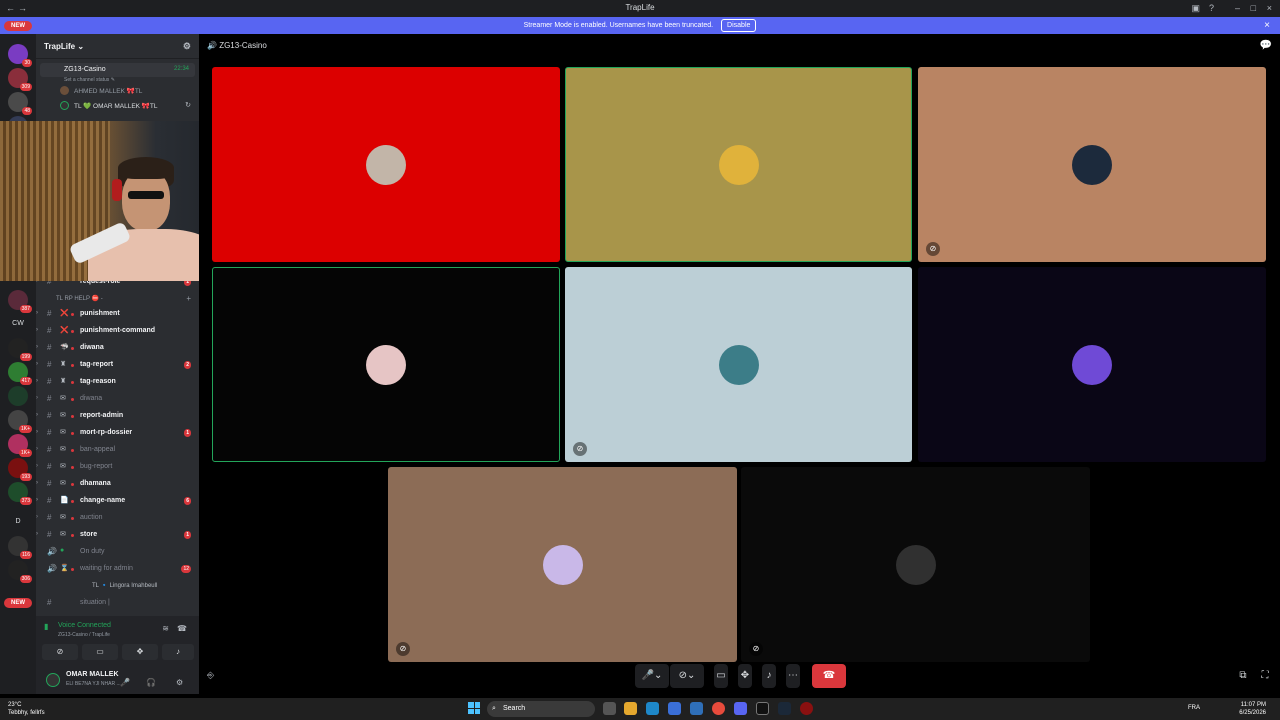 Image resolution: width=1280 pixels, height=720 pixels. Describe the element at coordinates (20, 103) in the screenshot. I see `server-icon: 48` at that location.